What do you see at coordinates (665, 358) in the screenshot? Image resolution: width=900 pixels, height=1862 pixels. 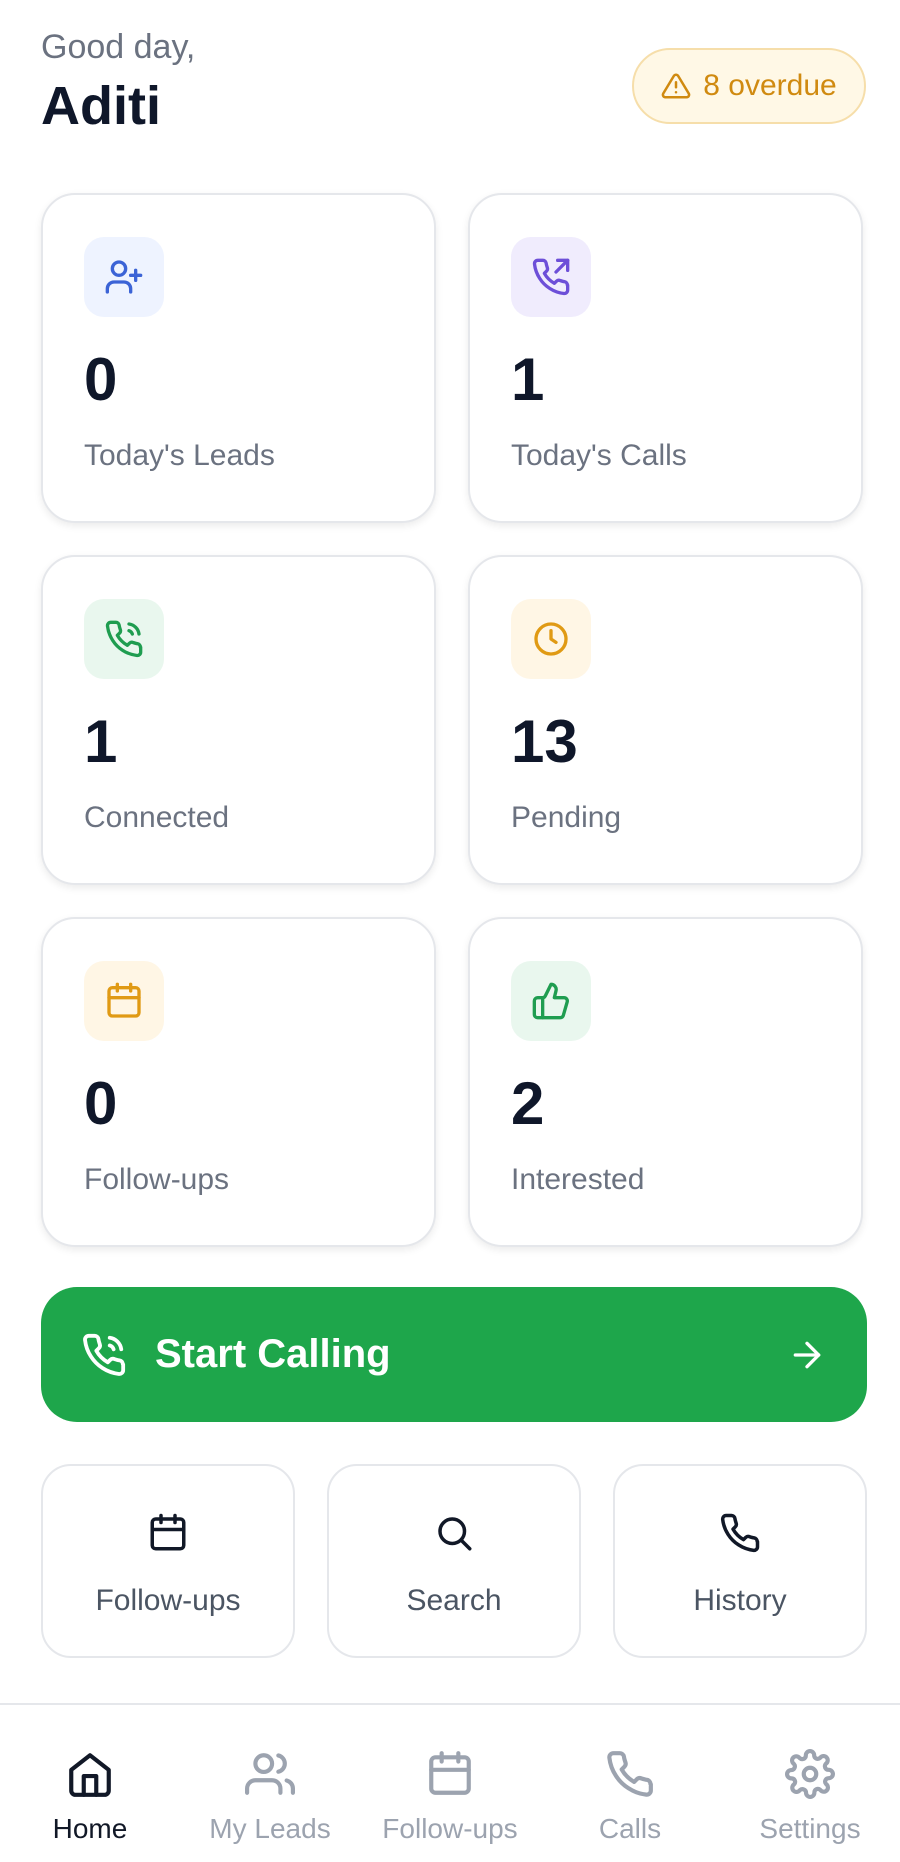 I see `stat-card-todays-calls: 1 Today's Calls` at bounding box center [665, 358].